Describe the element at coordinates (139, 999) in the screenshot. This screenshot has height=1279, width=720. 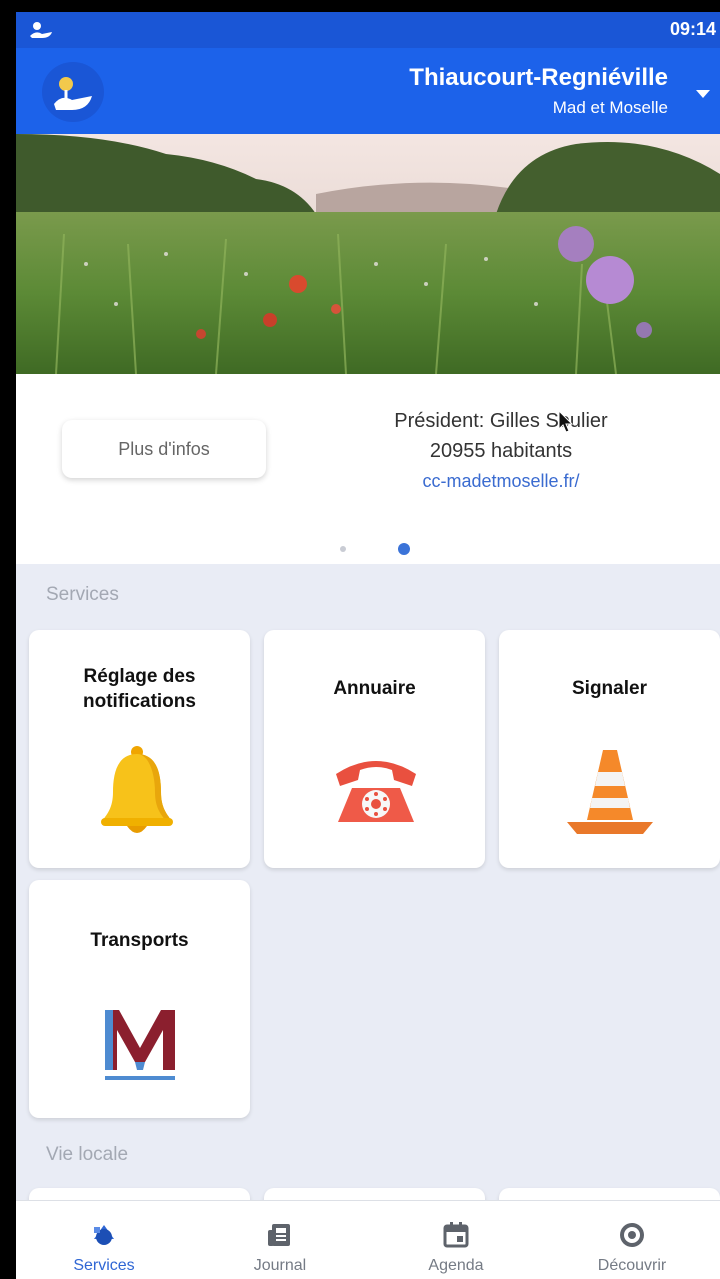
I see `tile-transport: Transports` at that location.